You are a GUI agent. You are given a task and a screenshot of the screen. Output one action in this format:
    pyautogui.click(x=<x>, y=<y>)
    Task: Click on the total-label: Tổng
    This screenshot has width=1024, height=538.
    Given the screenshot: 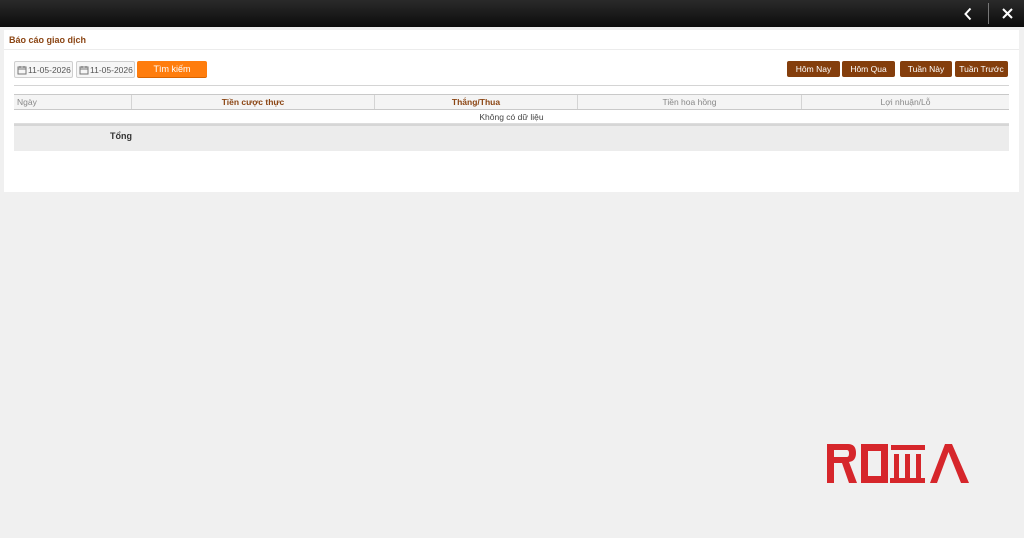 What is the action you would take?
    pyautogui.click(x=121, y=136)
    